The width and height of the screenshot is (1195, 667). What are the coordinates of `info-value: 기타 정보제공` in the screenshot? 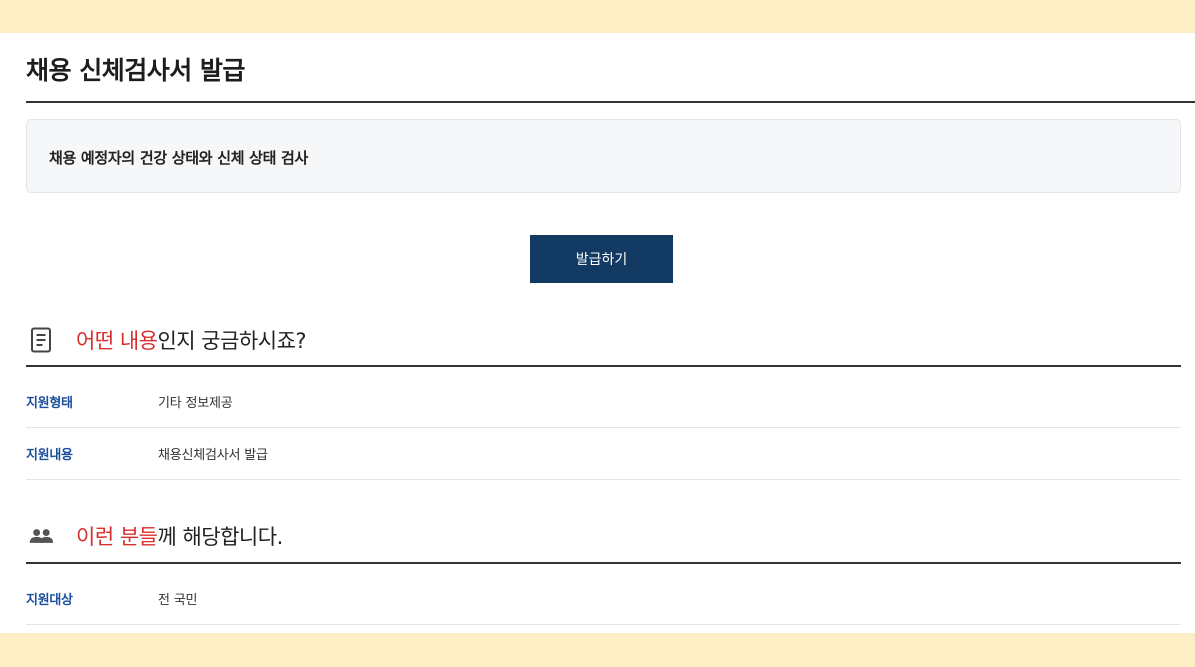 It's located at (195, 403).